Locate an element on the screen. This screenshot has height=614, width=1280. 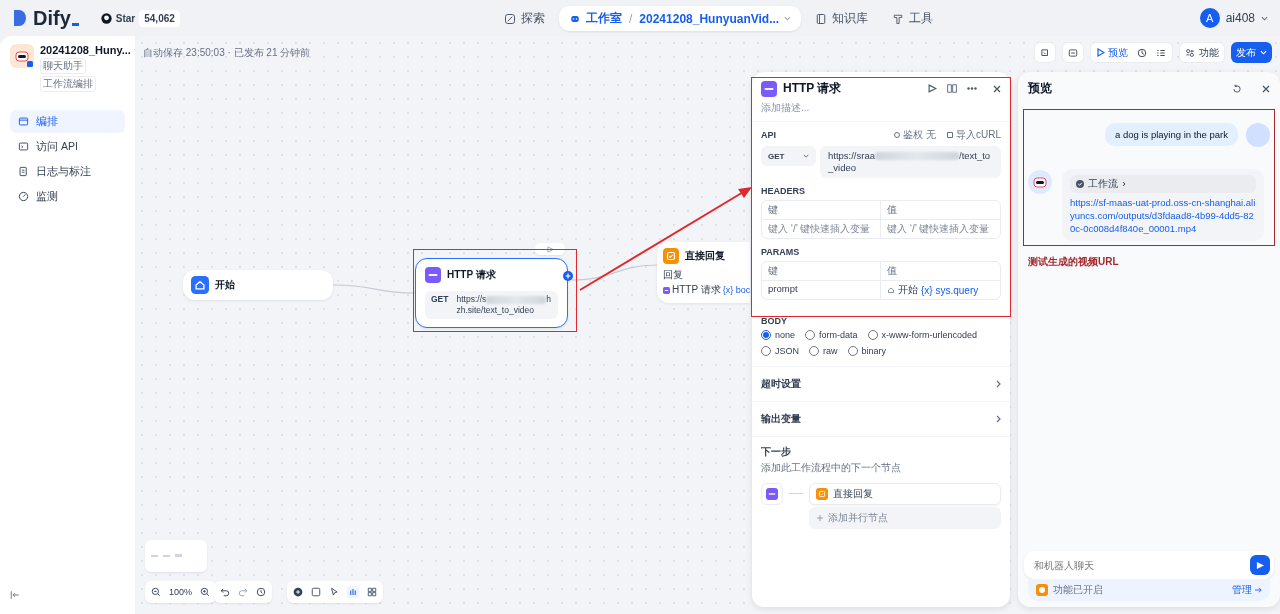
node-outline-drawing is located at coordinates (166, 555).